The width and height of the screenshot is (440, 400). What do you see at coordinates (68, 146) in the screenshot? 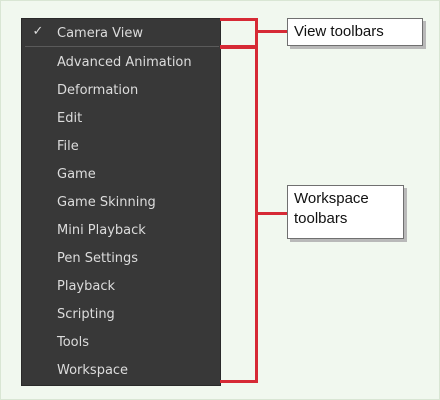
I see `menu-item-label: File` at bounding box center [68, 146].